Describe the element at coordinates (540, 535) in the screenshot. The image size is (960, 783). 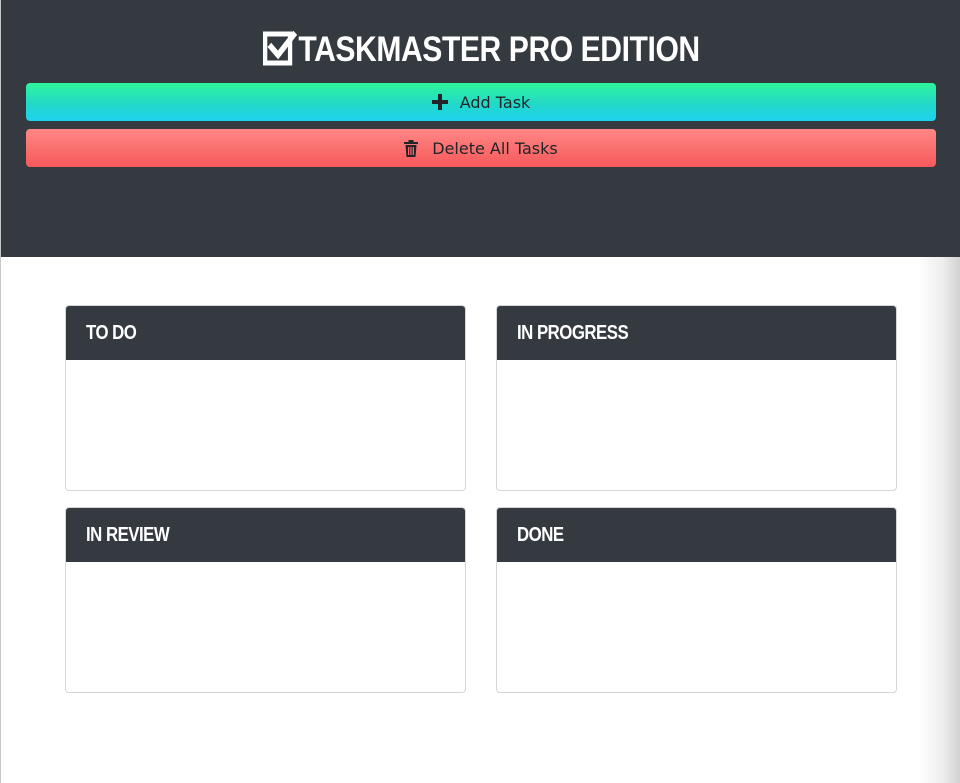
I see `column-title: DONE` at that location.